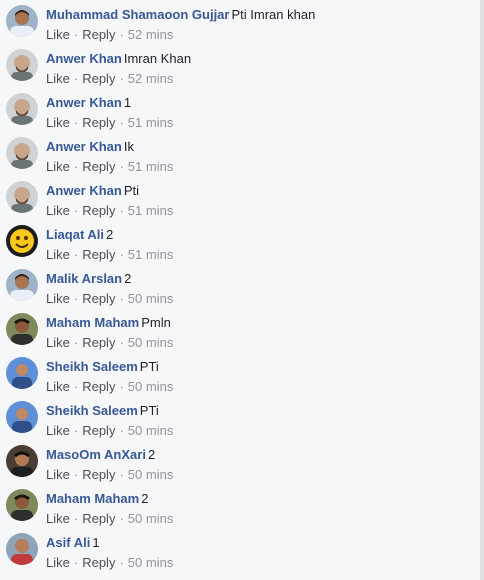  What do you see at coordinates (68, 542) in the screenshot?
I see `comment-author: Asif Ali` at bounding box center [68, 542].